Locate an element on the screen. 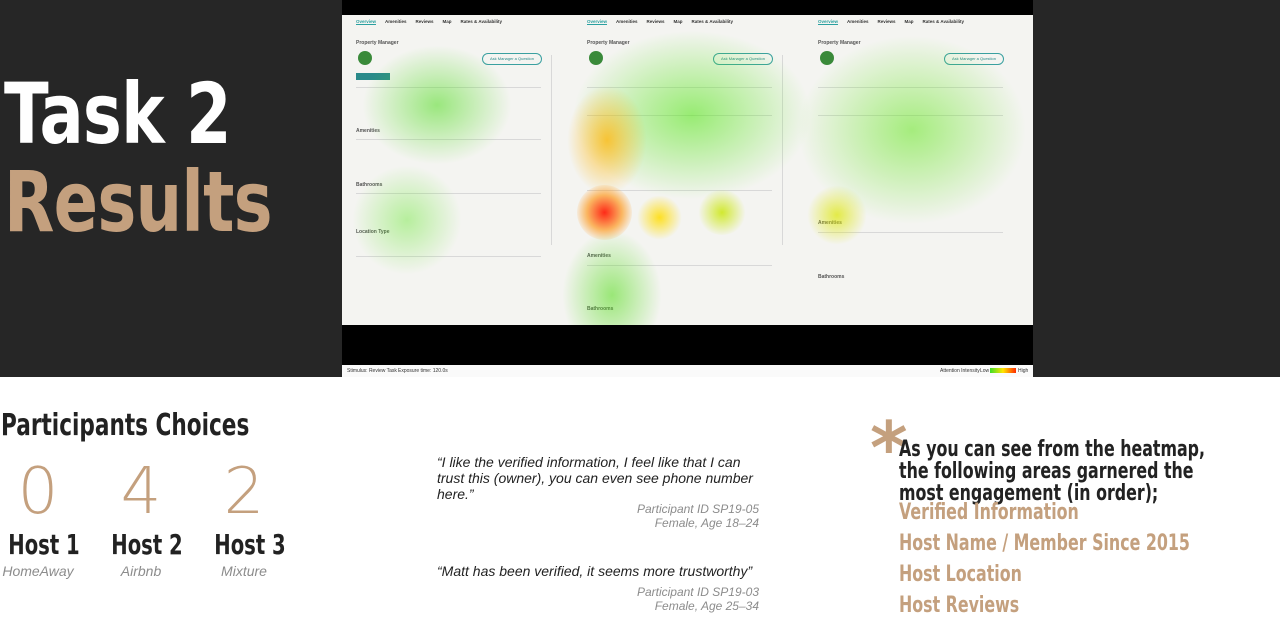 This screenshot has width=1280, height=621. choice-count: 2 is located at coordinates (244, 492).